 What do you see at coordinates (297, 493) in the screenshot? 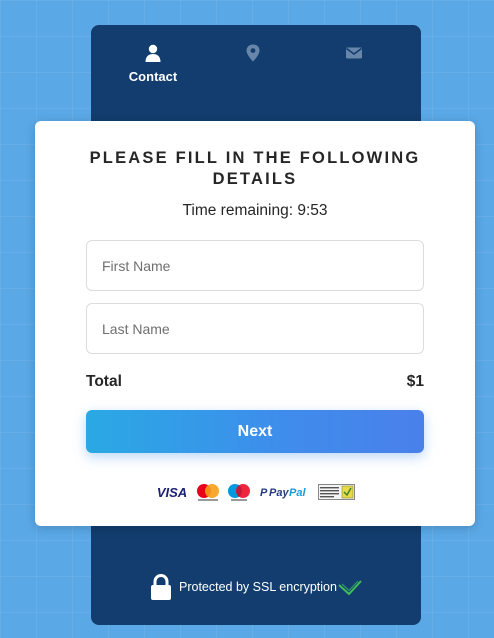
I see `svg-text: Pal` at bounding box center [297, 493].